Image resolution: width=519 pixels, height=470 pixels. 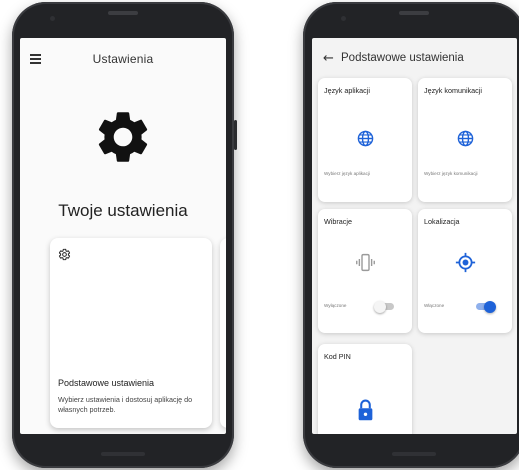 I want to click on tile-title: Kod PIN, so click(x=337, y=356).